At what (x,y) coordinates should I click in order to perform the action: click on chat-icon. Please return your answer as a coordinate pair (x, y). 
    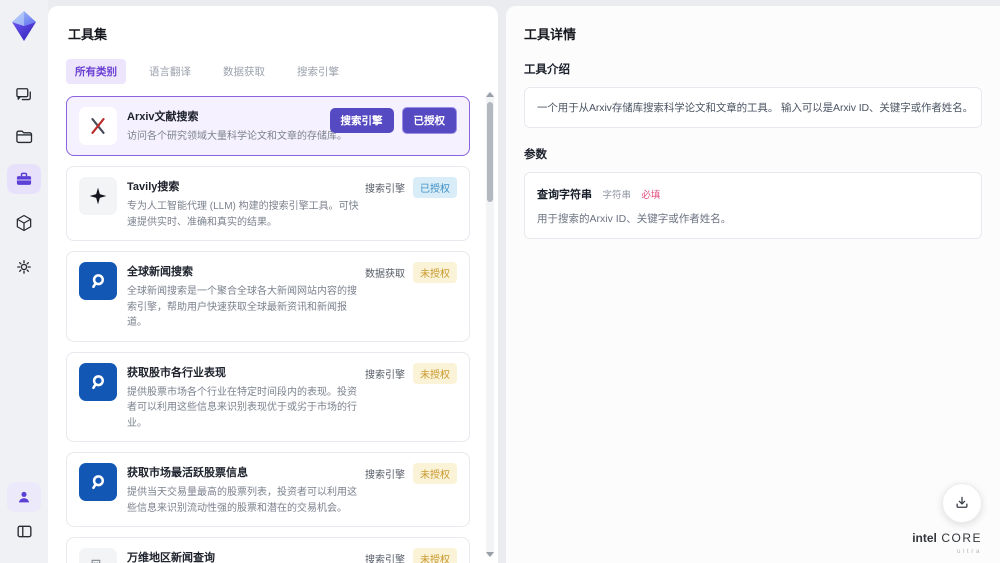
    Looking at the image, I should click on (24, 95).